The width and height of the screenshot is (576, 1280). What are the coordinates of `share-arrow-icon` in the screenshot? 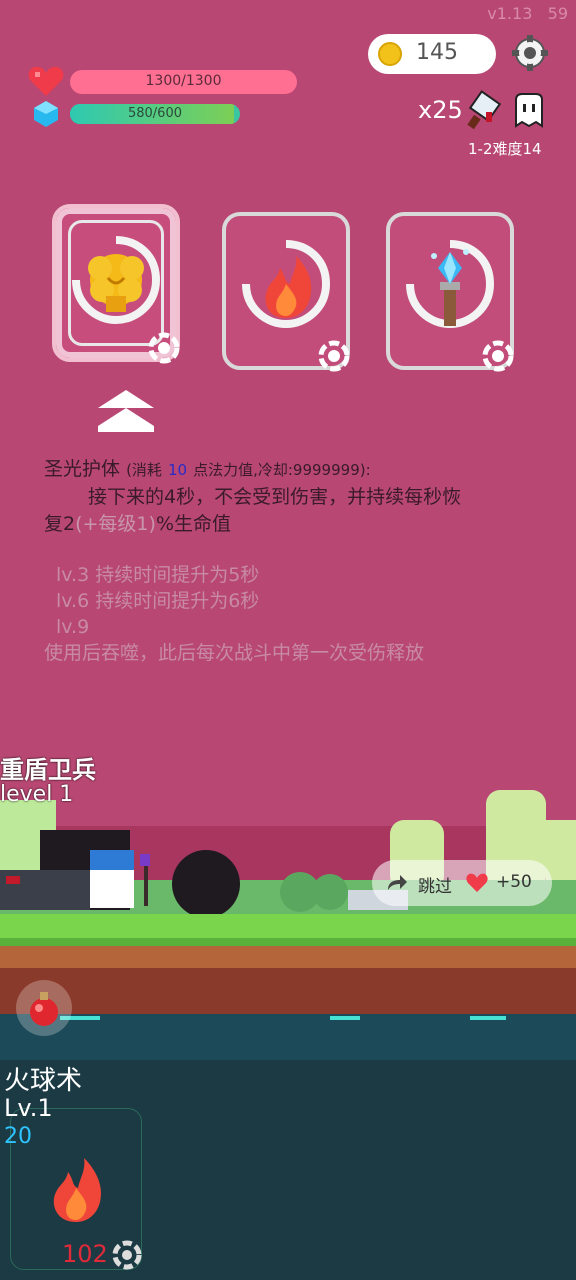 It's located at (397, 882).